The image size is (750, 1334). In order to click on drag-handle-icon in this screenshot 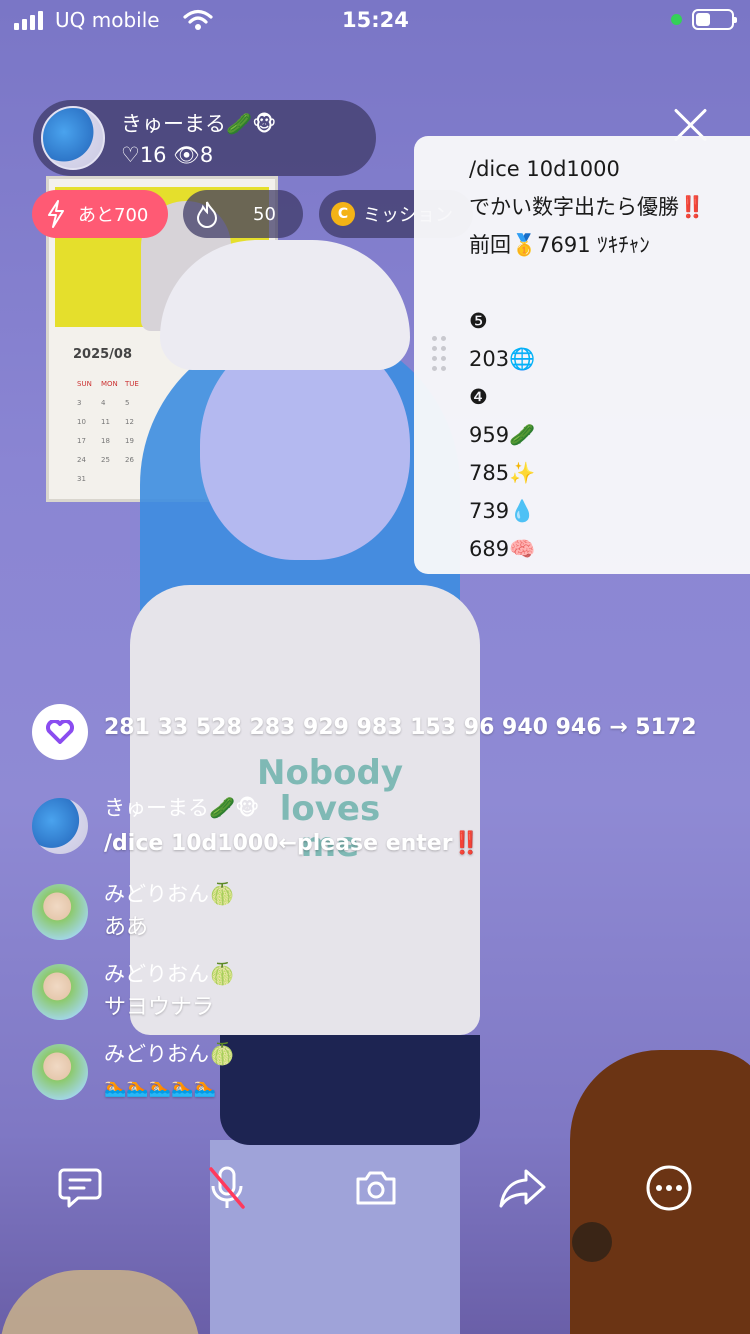, I will do `click(440, 356)`.